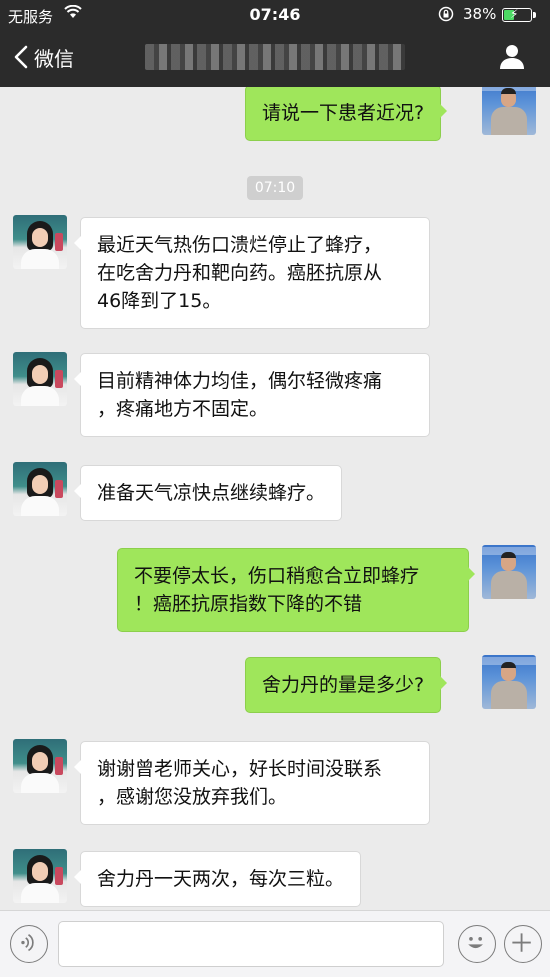 The height and width of the screenshot is (977, 550). I want to click on message-bubble-received: 准备天气凉快点继续蜂疗。, so click(208, 493).